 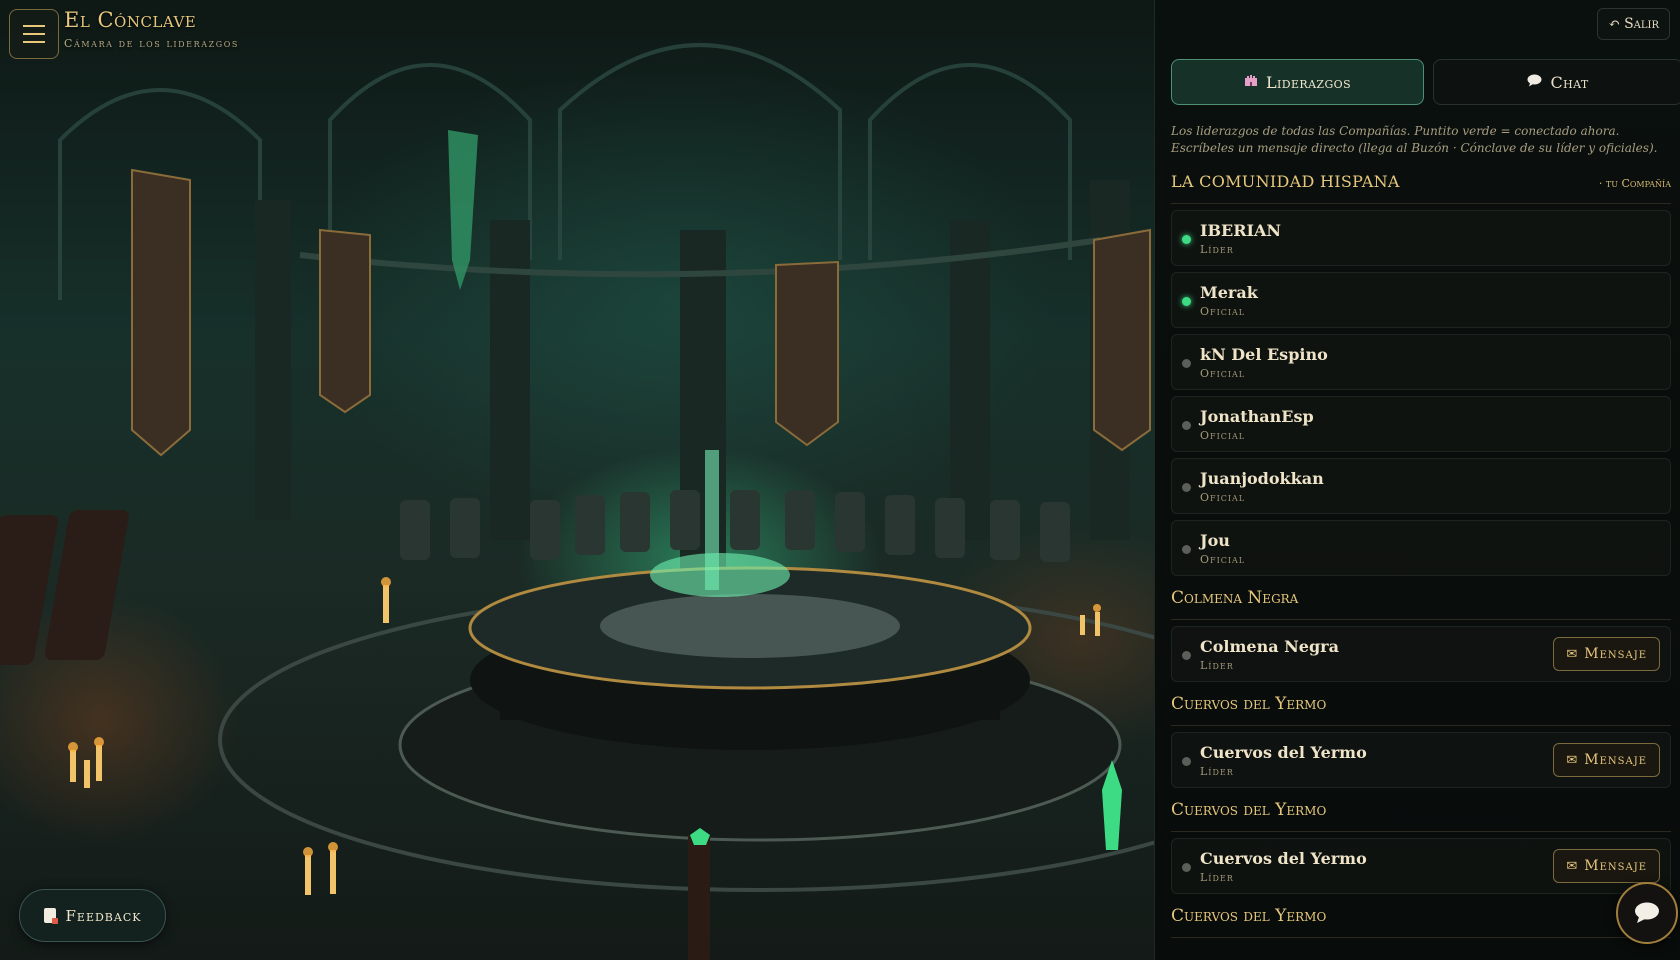 What do you see at coordinates (1308, 82) in the screenshot?
I see `tab-label: Liderazgos` at bounding box center [1308, 82].